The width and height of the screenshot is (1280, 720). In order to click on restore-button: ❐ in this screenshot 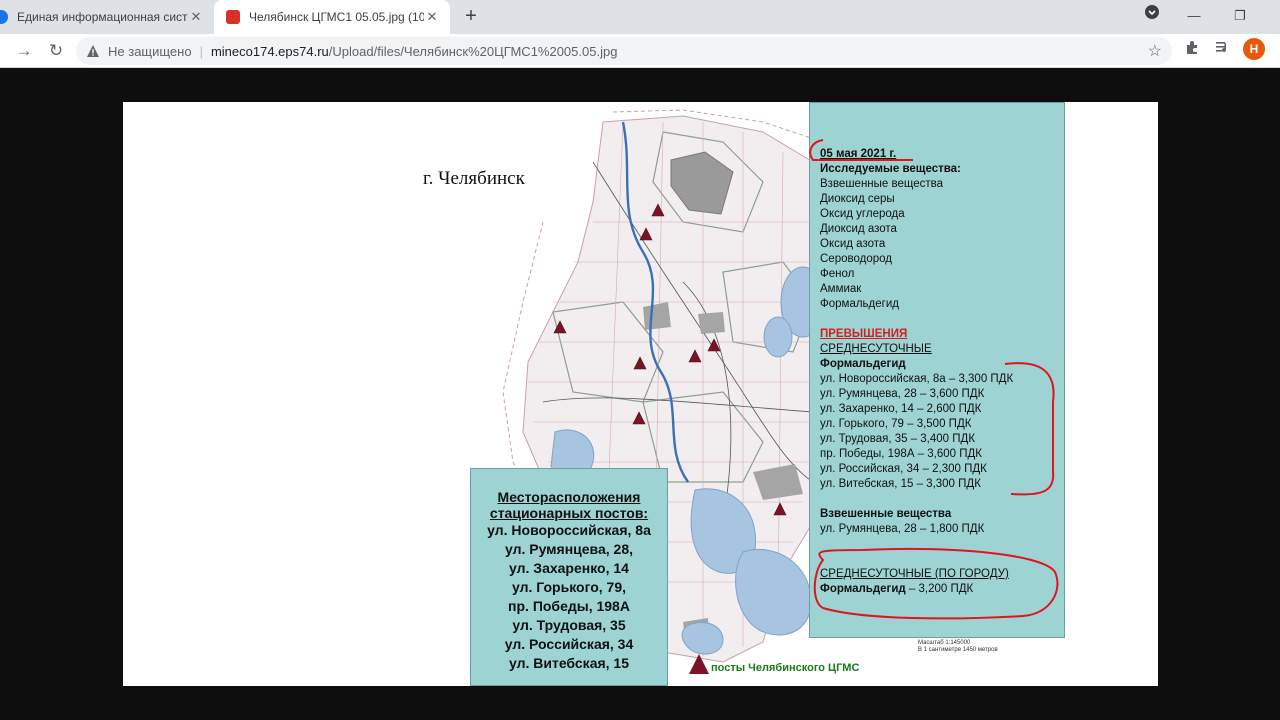, I will do `click(1240, 16)`.